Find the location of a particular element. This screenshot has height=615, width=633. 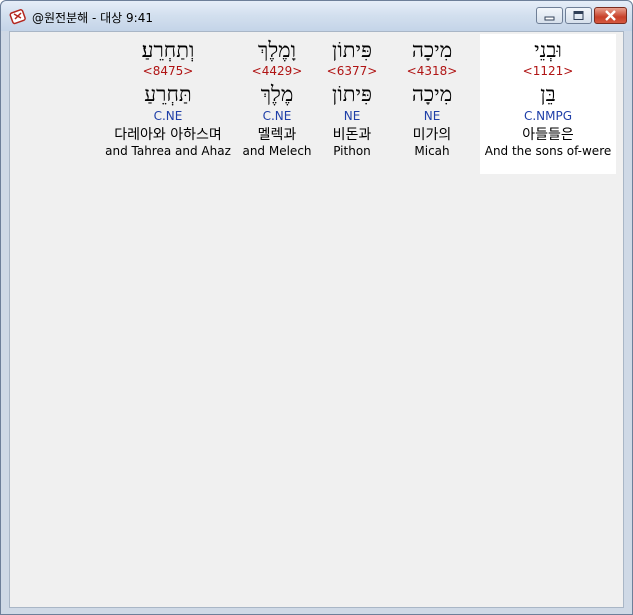

strong-number: <8475> is located at coordinates (168, 71).